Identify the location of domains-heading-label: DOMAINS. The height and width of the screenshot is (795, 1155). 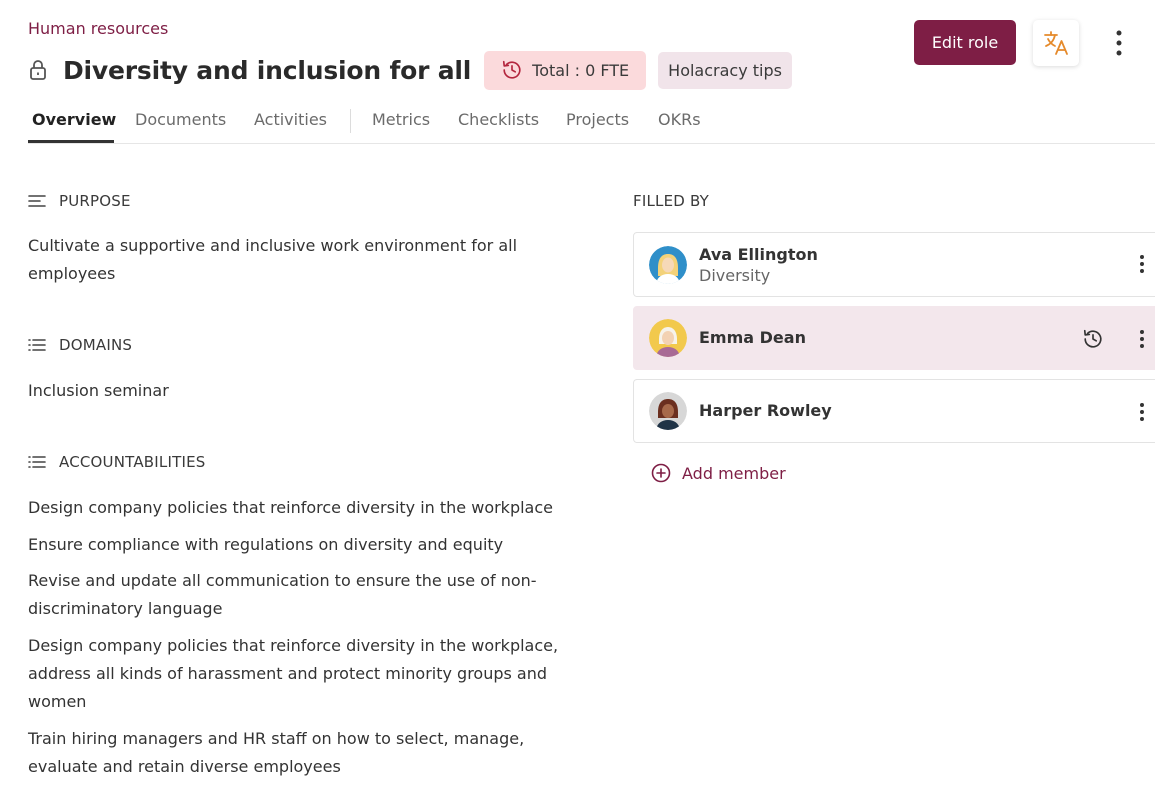
(96, 345).